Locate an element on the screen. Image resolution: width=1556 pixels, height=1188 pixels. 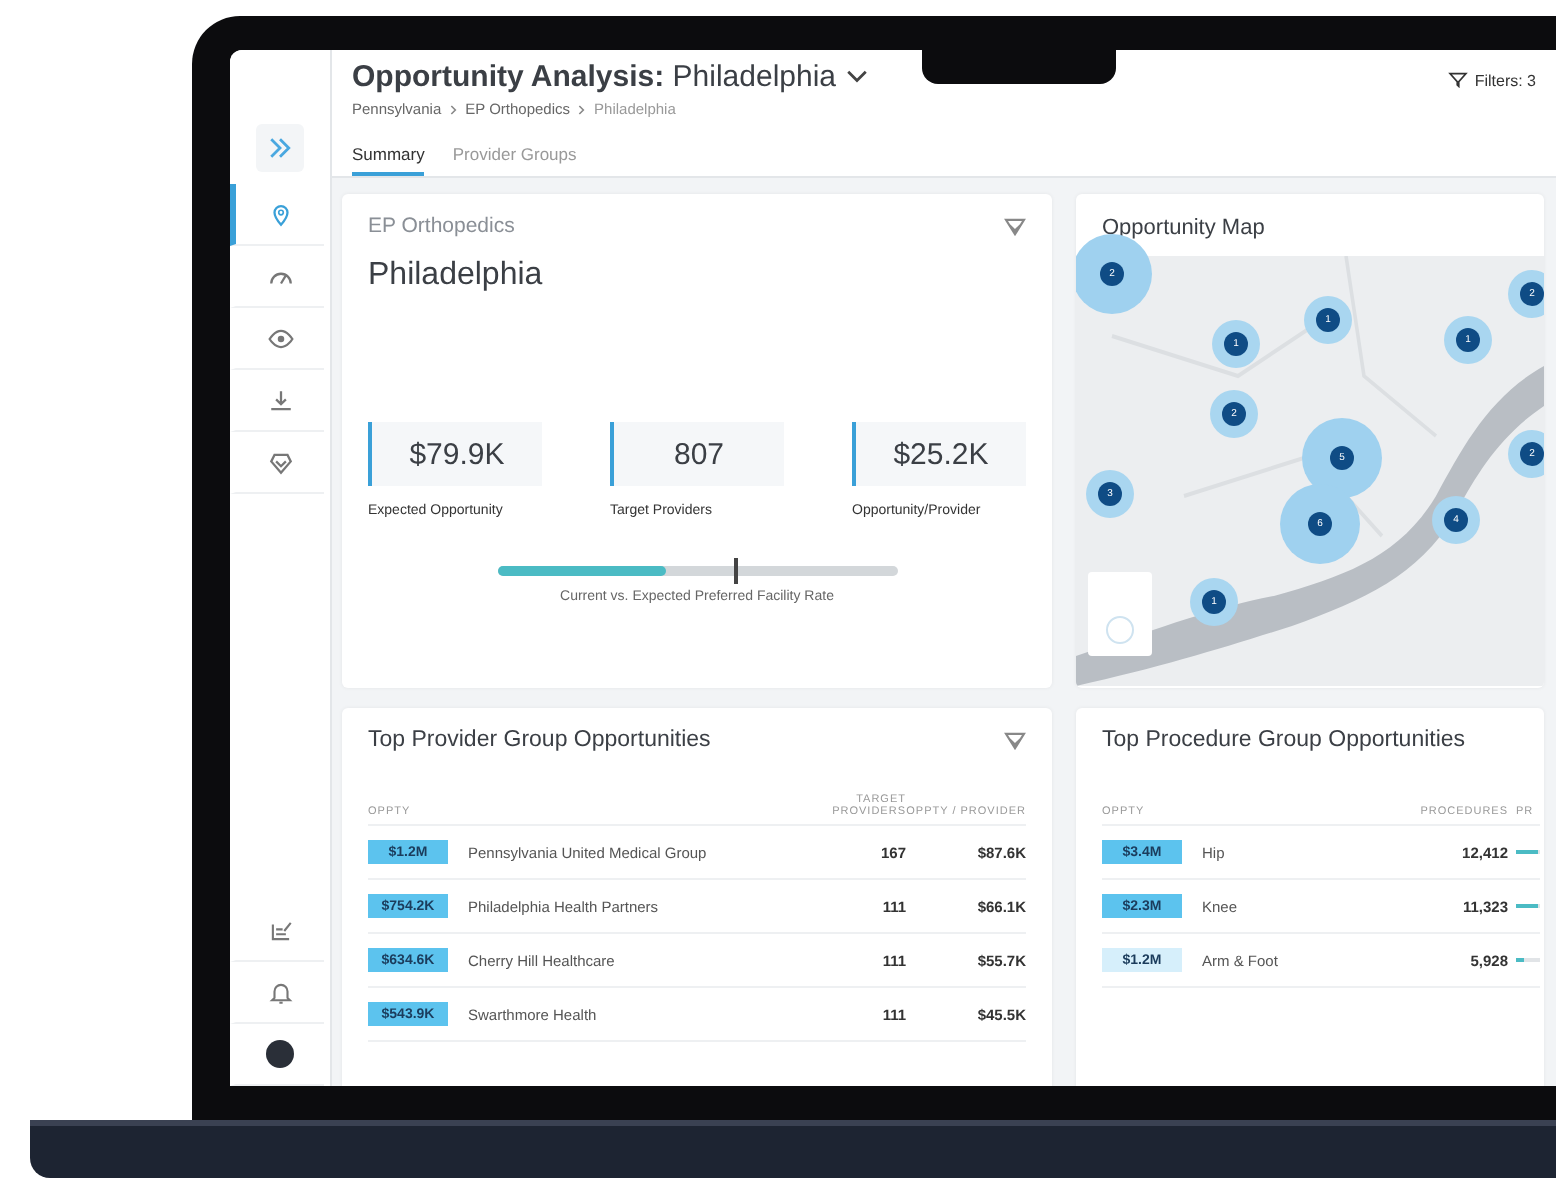
metric-value: $79.9K is located at coordinates (455, 454).